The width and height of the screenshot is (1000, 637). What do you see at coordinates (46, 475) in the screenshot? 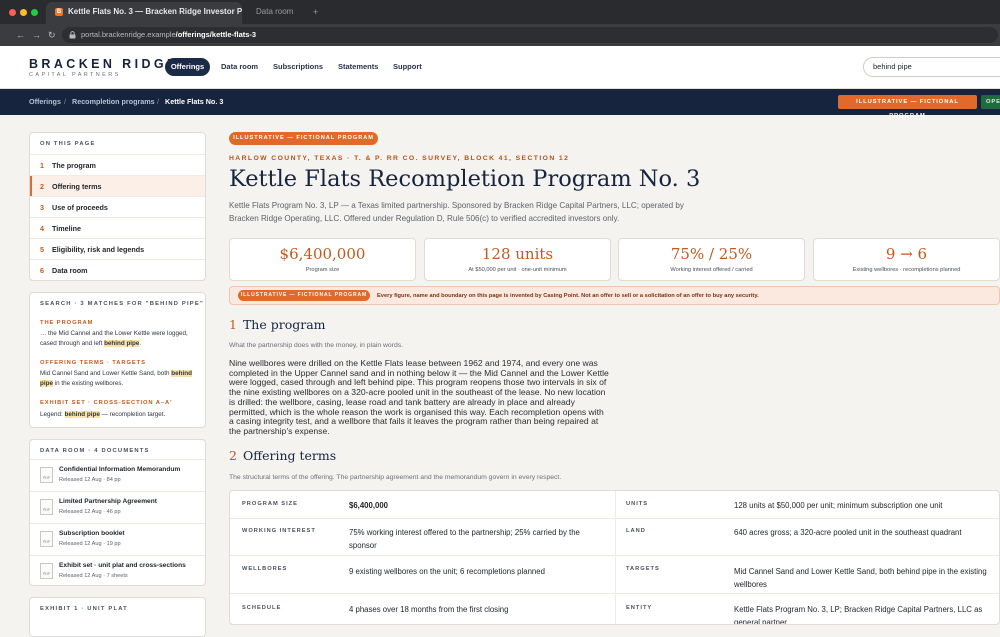
I see `pdf-icon: PDF` at bounding box center [46, 475].